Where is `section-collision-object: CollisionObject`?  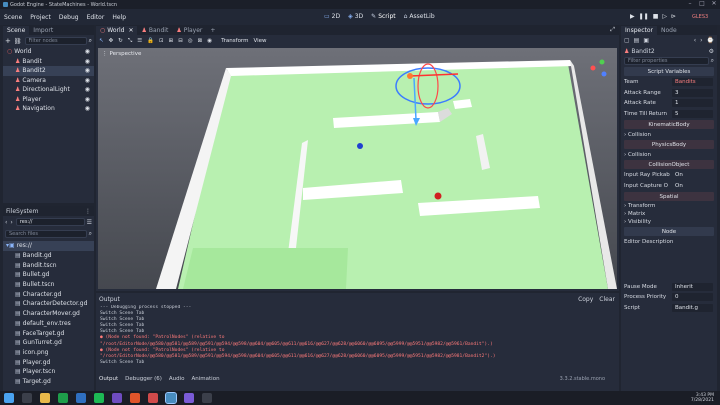 section-collision-object: CollisionObject is located at coordinates (669, 164).